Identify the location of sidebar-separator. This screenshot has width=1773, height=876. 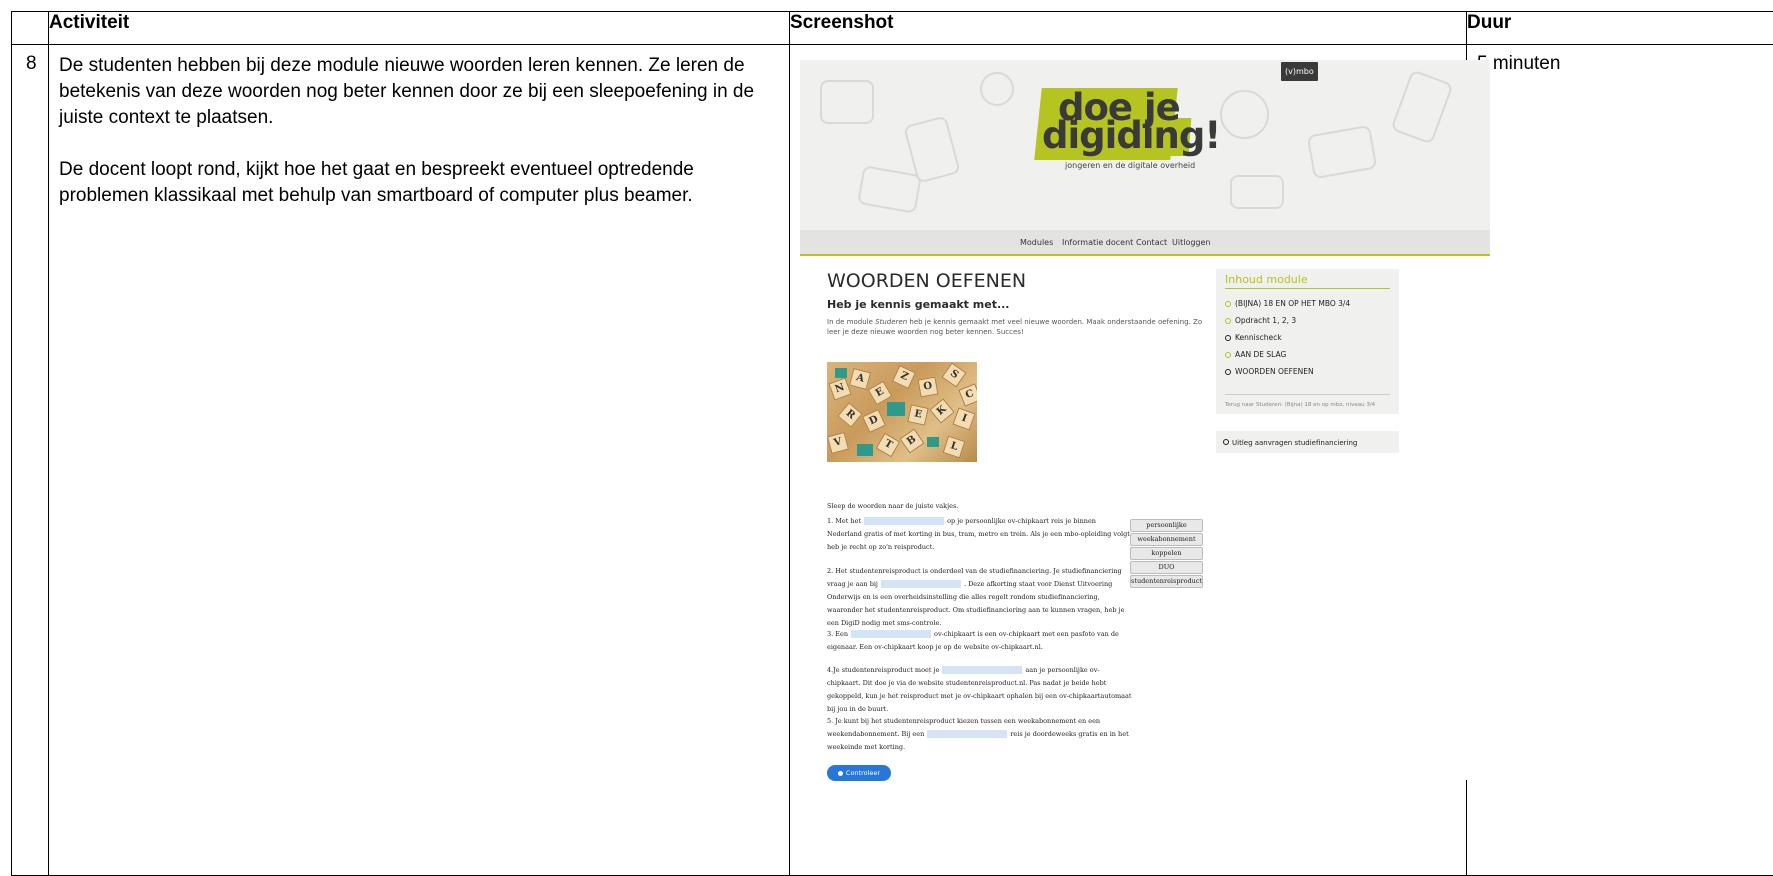
(1307, 394).